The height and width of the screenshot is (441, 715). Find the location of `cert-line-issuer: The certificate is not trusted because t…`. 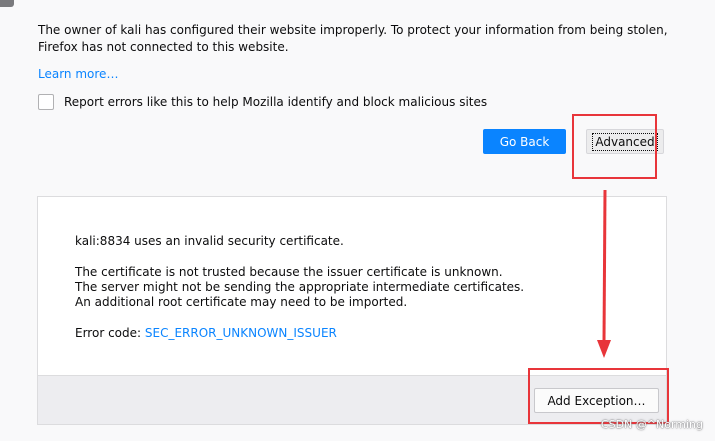

cert-line-issuer: The certificate is not trusted because t… is located at coordinates (289, 272).